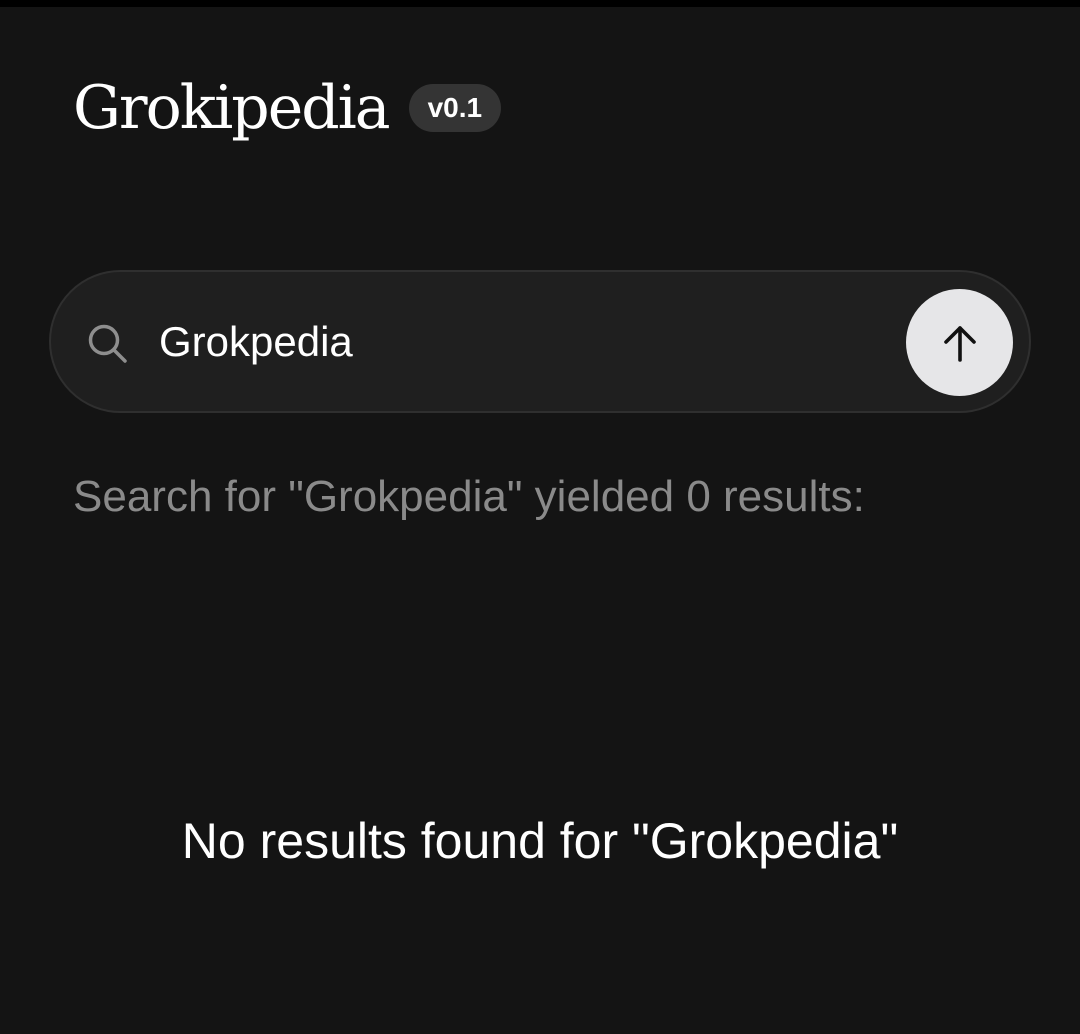 Image resolution: width=1080 pixels, height=1034 pixels. Describe the element at coordinates (519, 342) in the screenshot. I see `search-input` at that location.